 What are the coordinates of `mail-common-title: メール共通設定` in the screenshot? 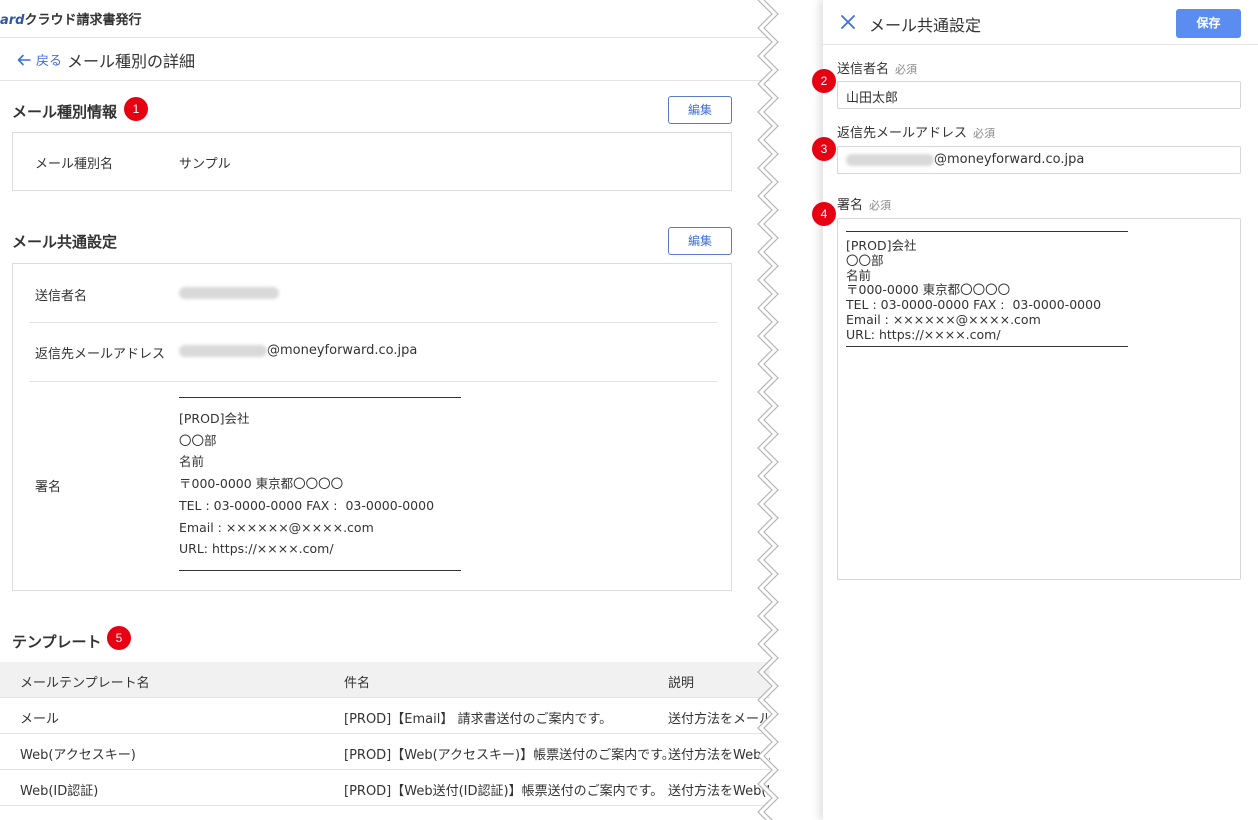 It's located at (65, 242).